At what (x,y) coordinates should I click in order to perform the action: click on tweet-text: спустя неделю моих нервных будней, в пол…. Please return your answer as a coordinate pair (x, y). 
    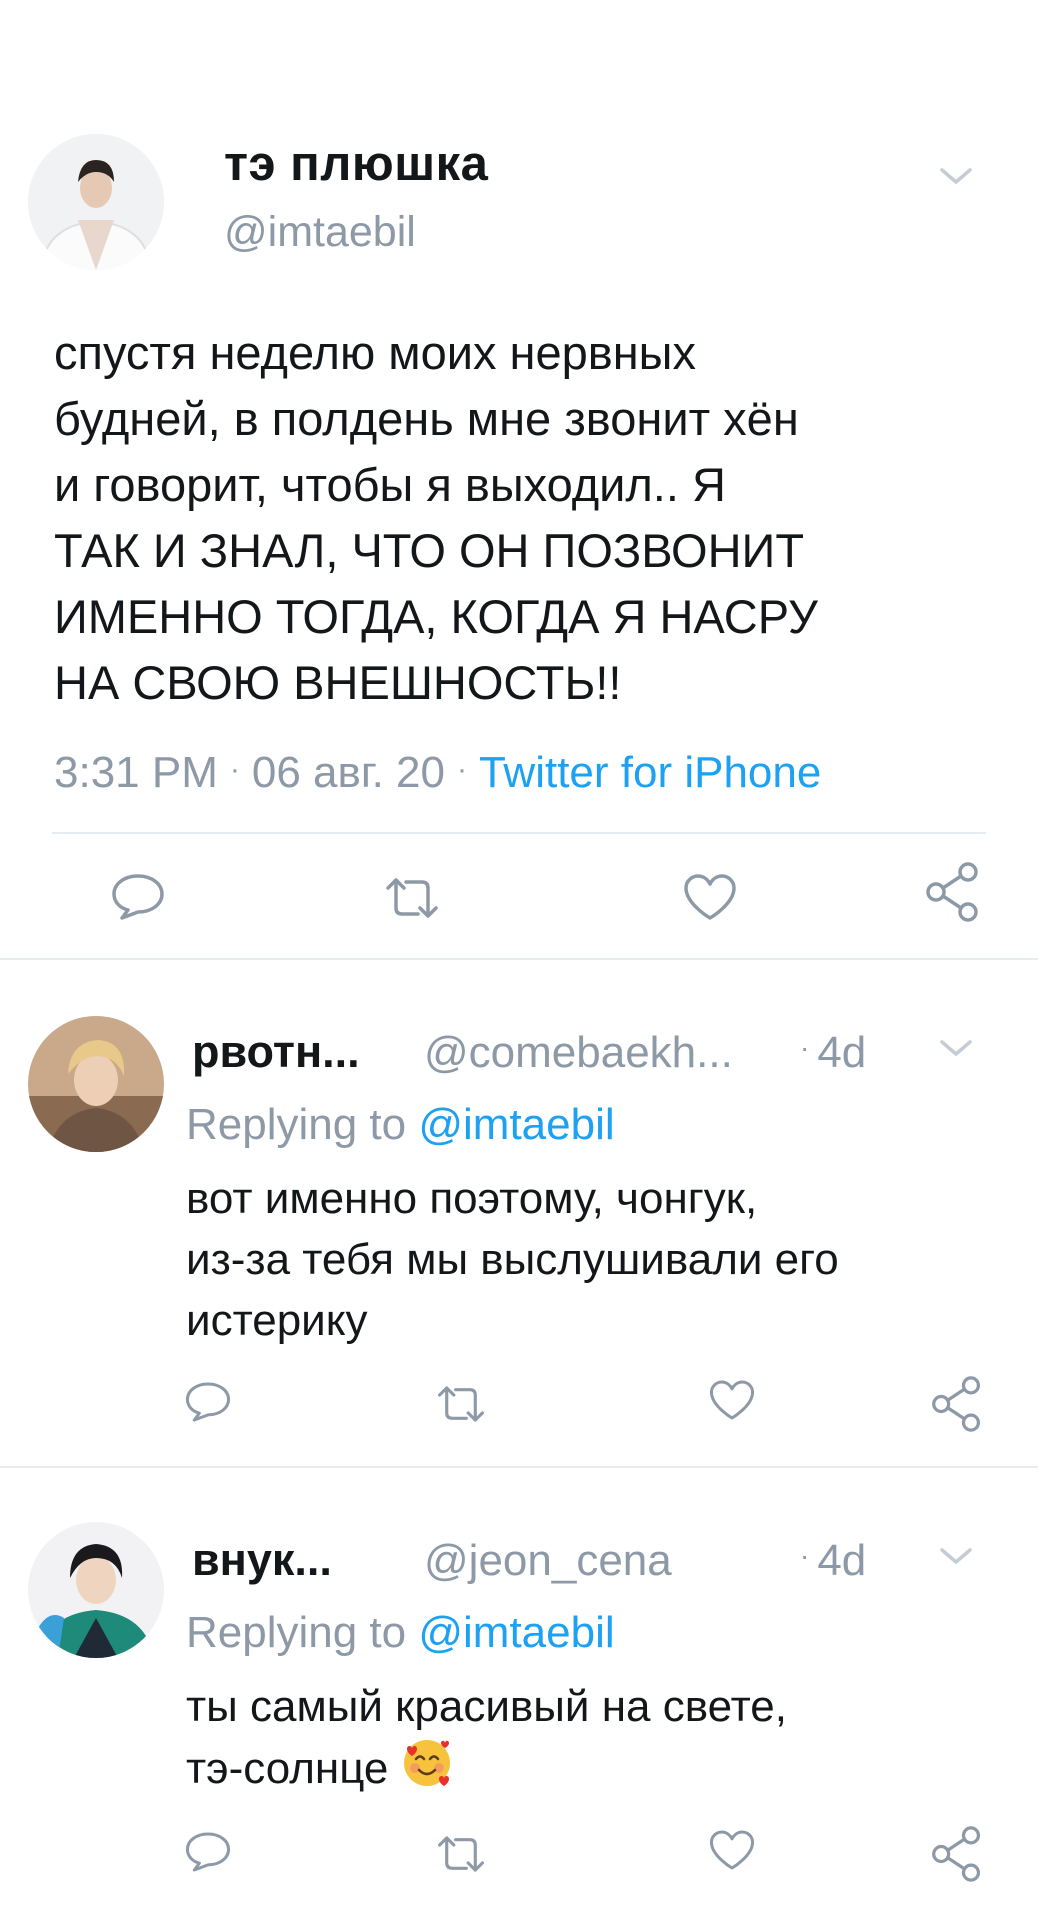
    Looking at the image, I should click on (436, 517).